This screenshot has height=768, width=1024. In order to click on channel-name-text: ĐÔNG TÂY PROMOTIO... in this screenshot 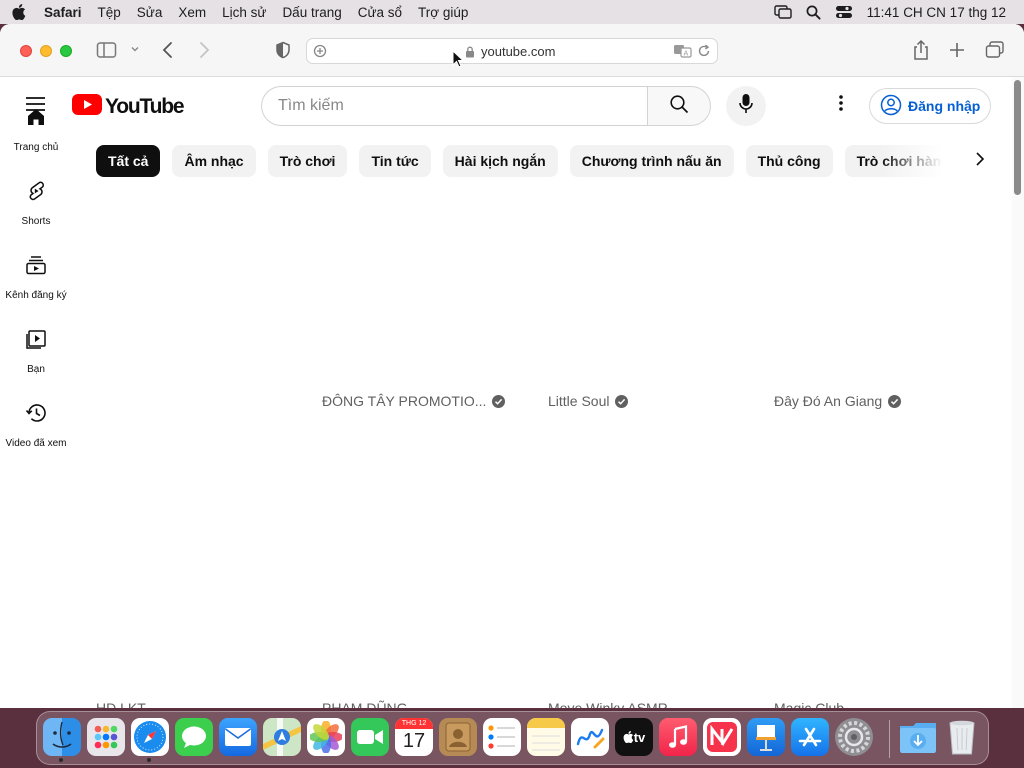, I will do `click(404, 401)`.